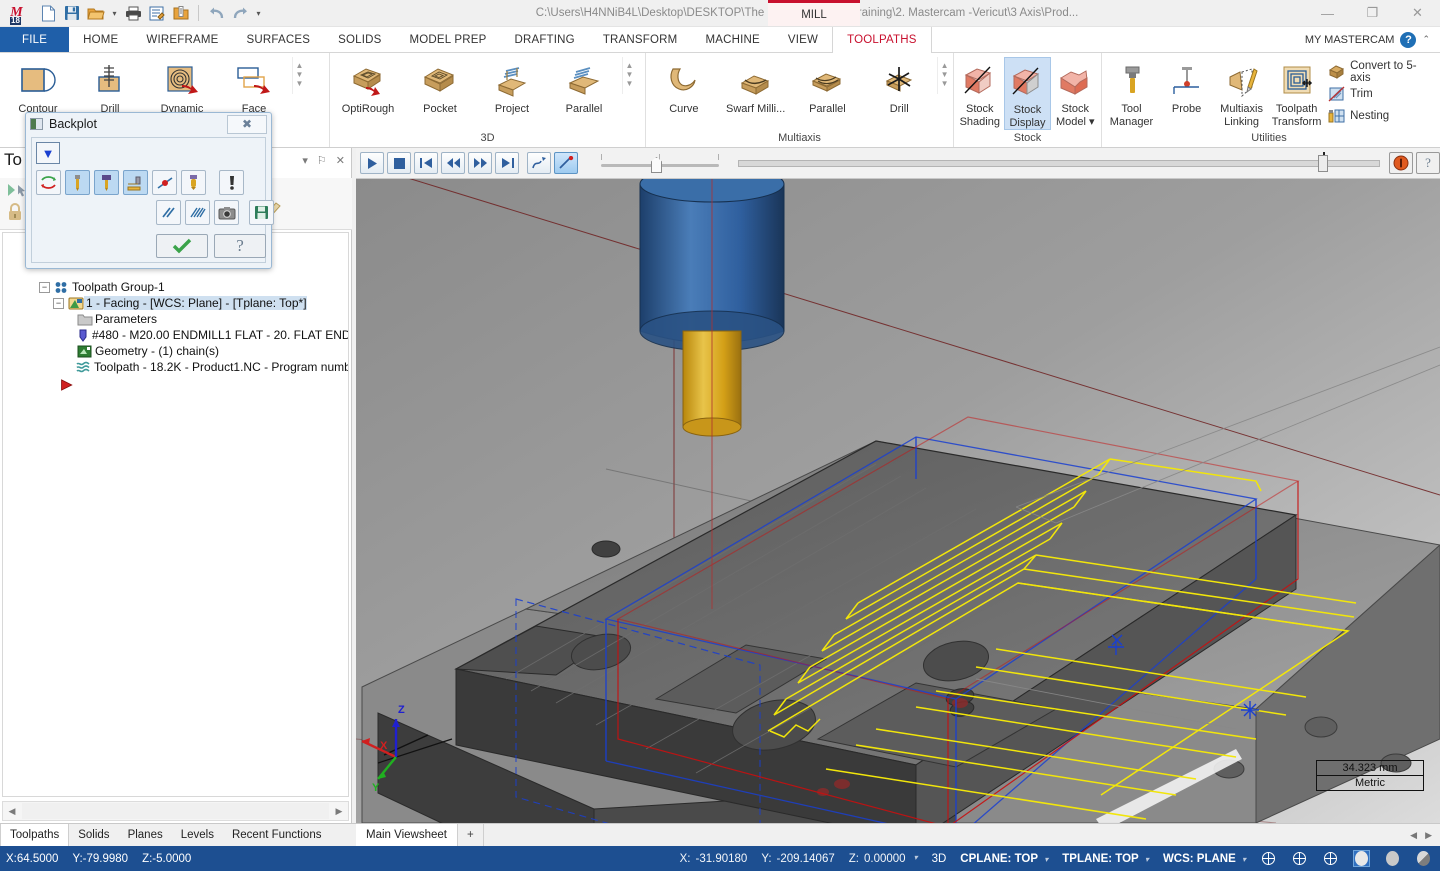 Image resolution: width=1440 pixels, height=871 pixels. Describe the element at coordinates (1027, 93) in the screenshot. I see `ribbon-button-stock-display: Stock Display` at that location.